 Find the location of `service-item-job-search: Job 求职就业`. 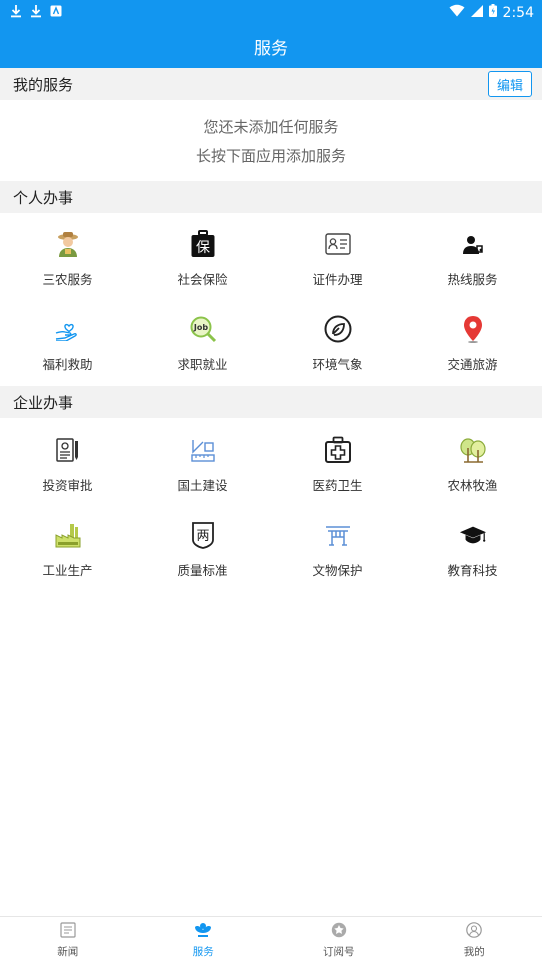

service-item-job-search: Job 求职就业 is located at coordinates (202, 348).